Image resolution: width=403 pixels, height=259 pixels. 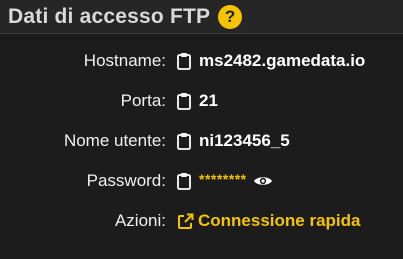 What do you see at coordinates (244, 140) in the screenshot?
I see `username-value: ni123456_5` at bounding box center [244, 140].